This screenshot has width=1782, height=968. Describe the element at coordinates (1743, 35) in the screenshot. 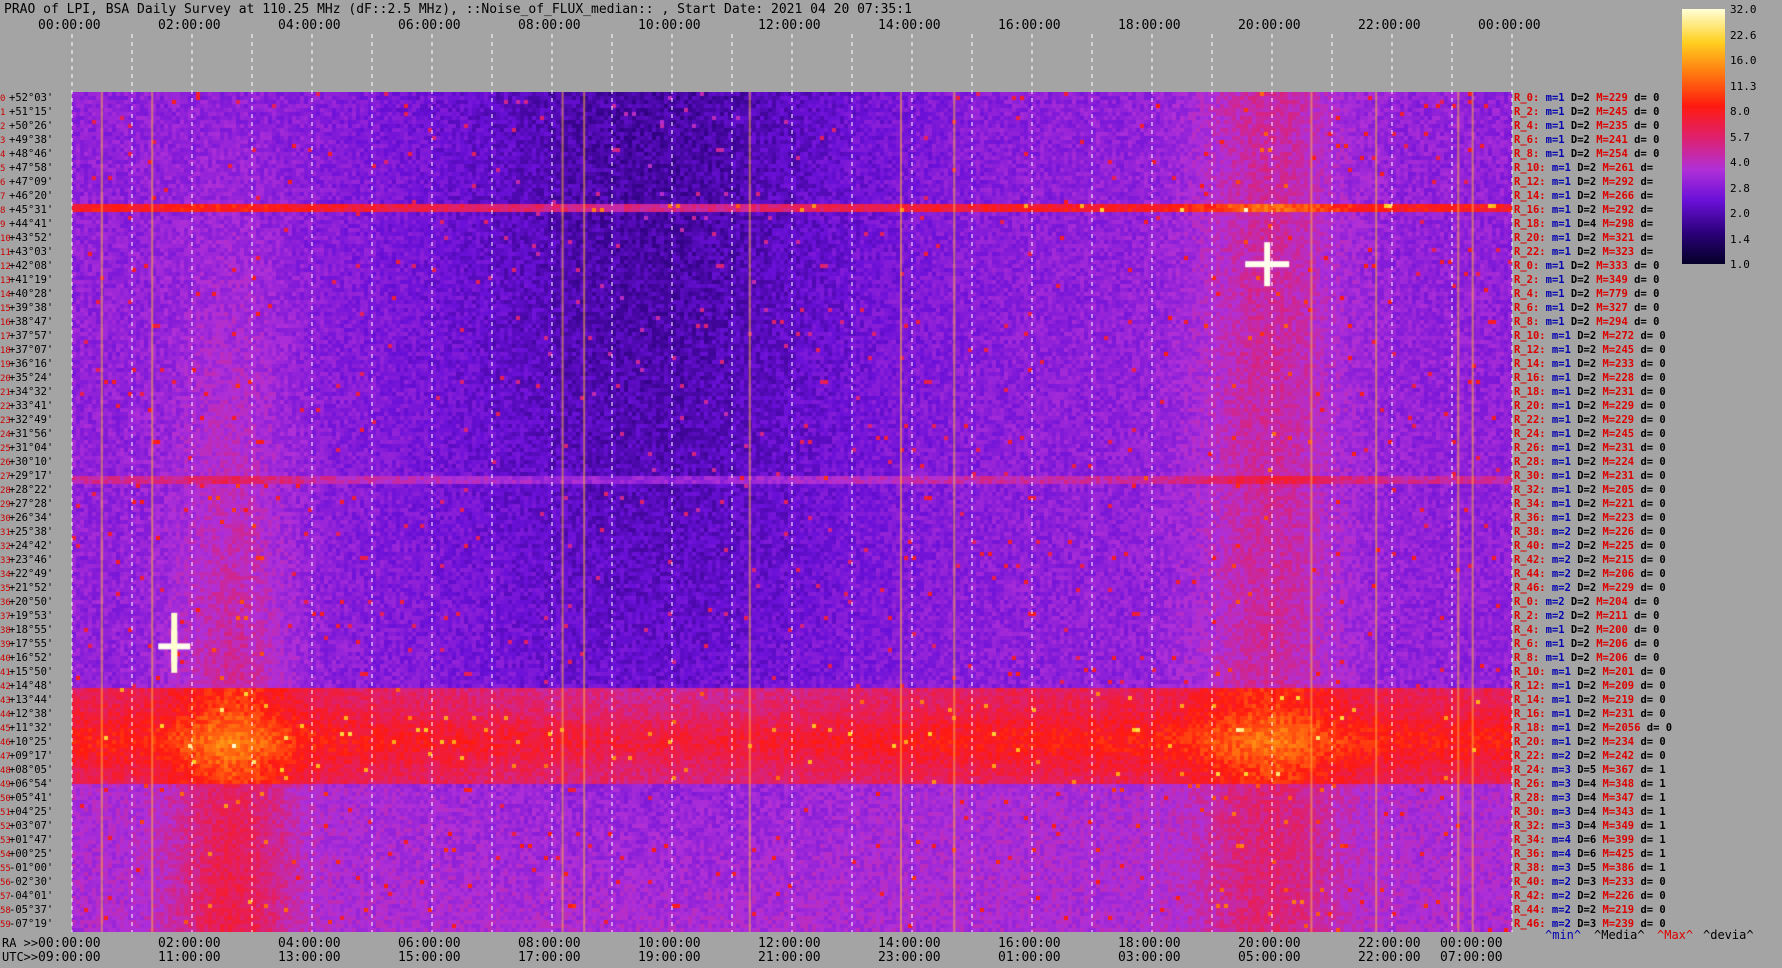

I see `colorbar-label: 22.6` at that location.